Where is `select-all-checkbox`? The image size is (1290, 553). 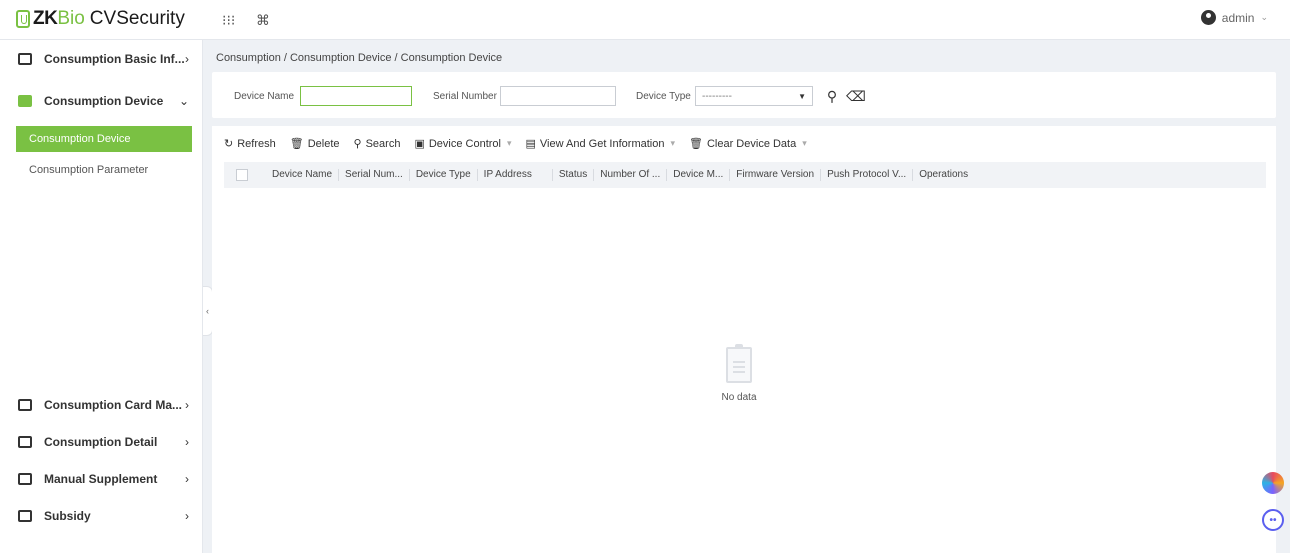
select-all-checkbox is located at coordinates (242, 175).